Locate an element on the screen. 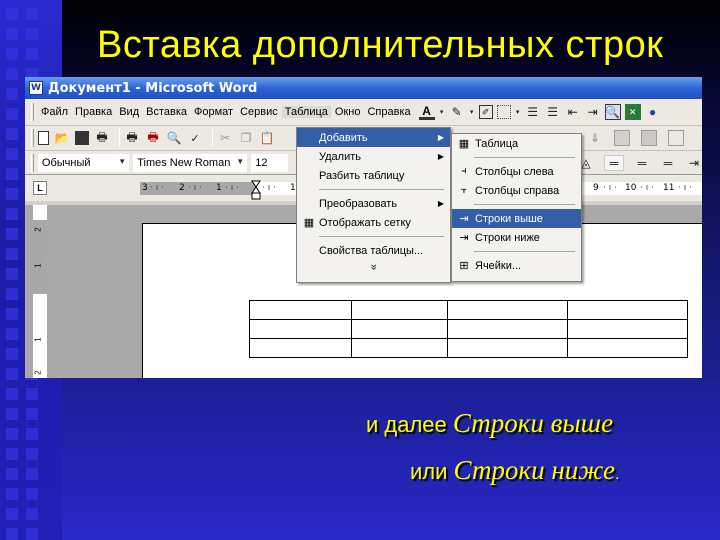  line-double-icon: ═ is located at coordinates (642, 163).